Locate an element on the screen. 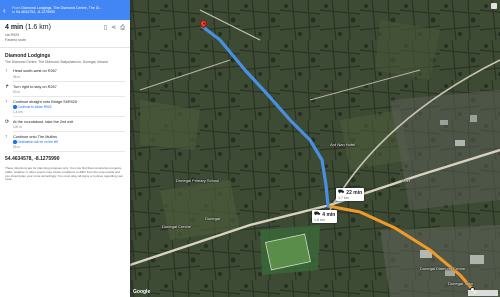 The image size is (500, 297). back-arrow-icon: ‹ is located at coordinates (7, 10).